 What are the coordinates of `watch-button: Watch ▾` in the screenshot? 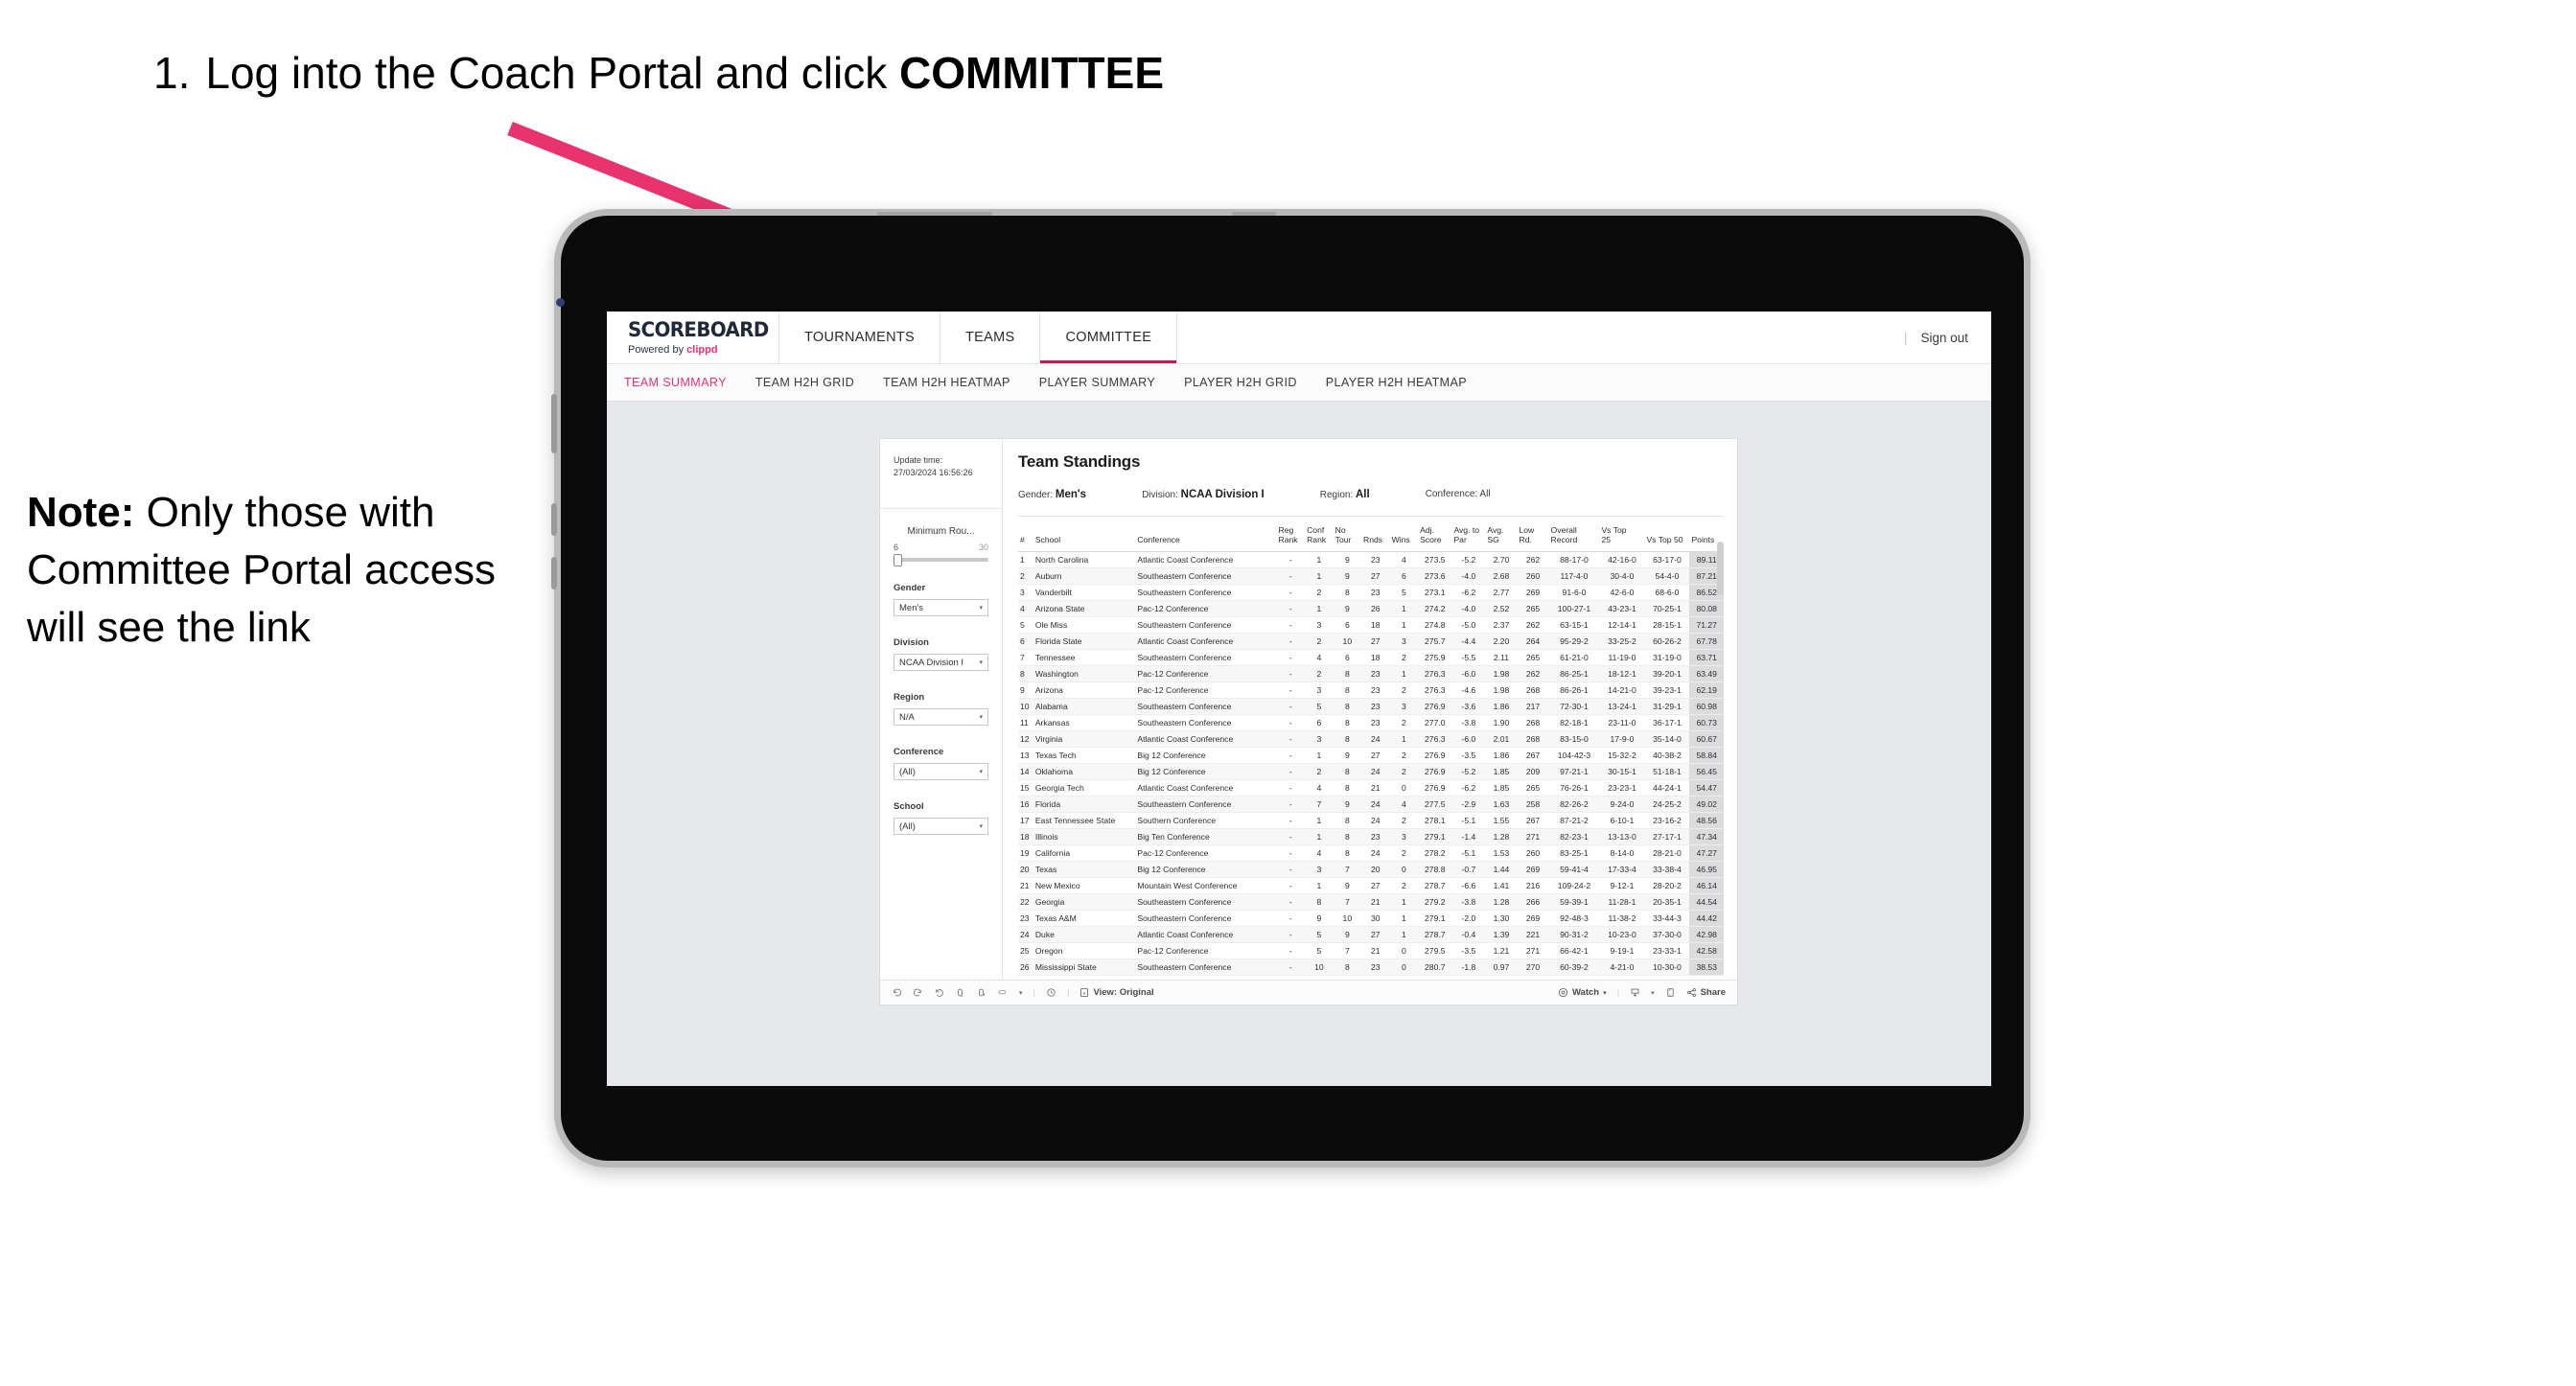 It's located at (1583, 993).